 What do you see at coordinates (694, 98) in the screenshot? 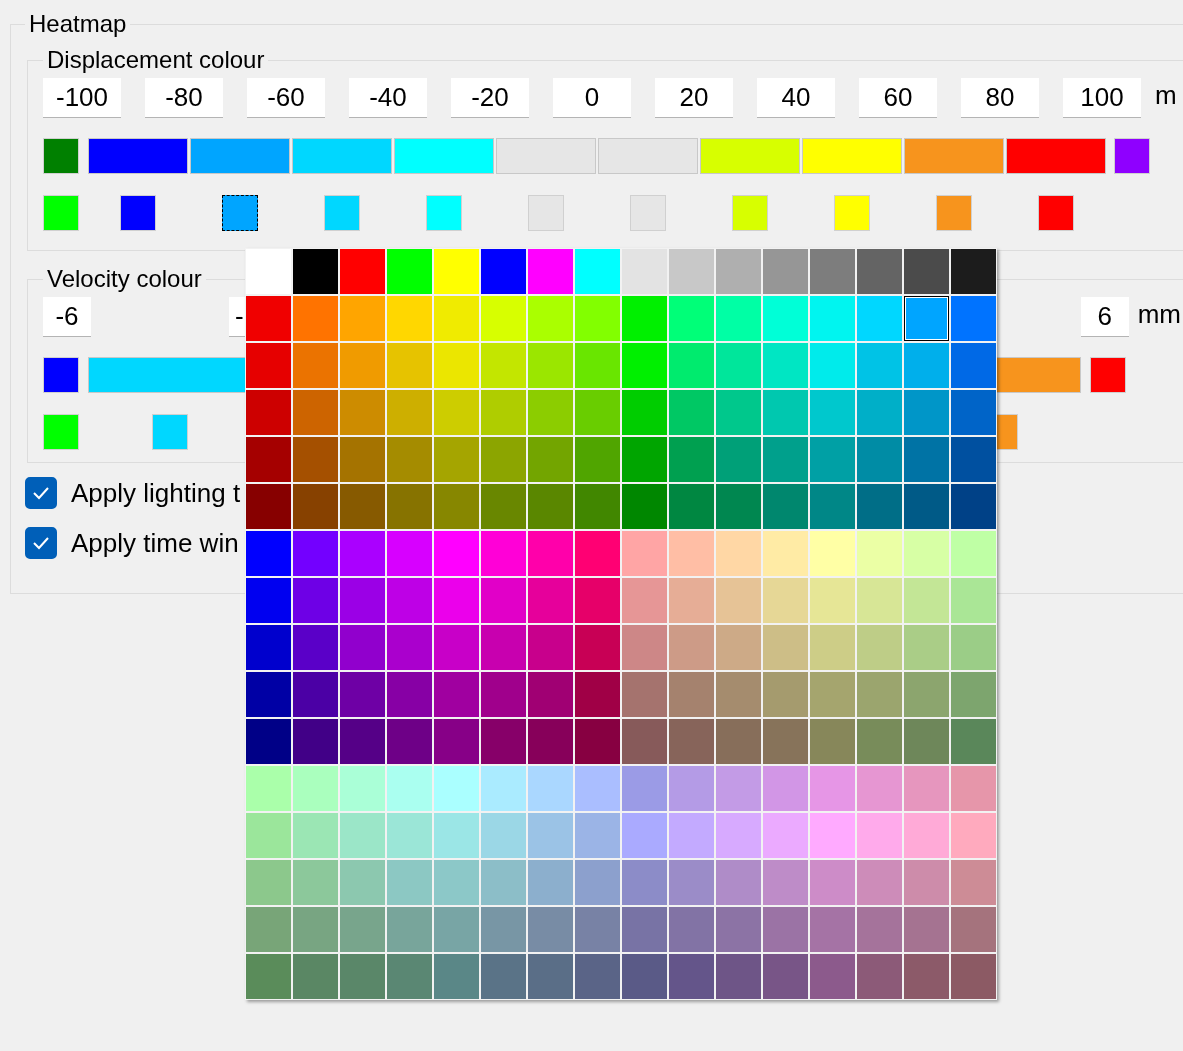
I see `tick-label: 20` at bounding box center [694, 98].